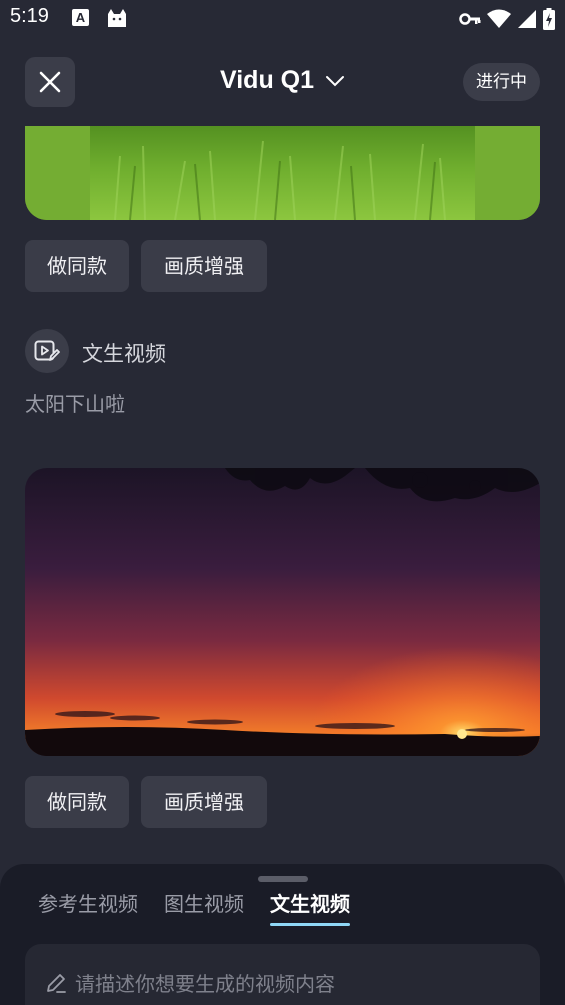 This screenshot has width=565, height=1005. What do you see at coordinates (282, 19) in the screenshot?
I see `status-bar: 5:19 A` at bounding box center [282, 19].